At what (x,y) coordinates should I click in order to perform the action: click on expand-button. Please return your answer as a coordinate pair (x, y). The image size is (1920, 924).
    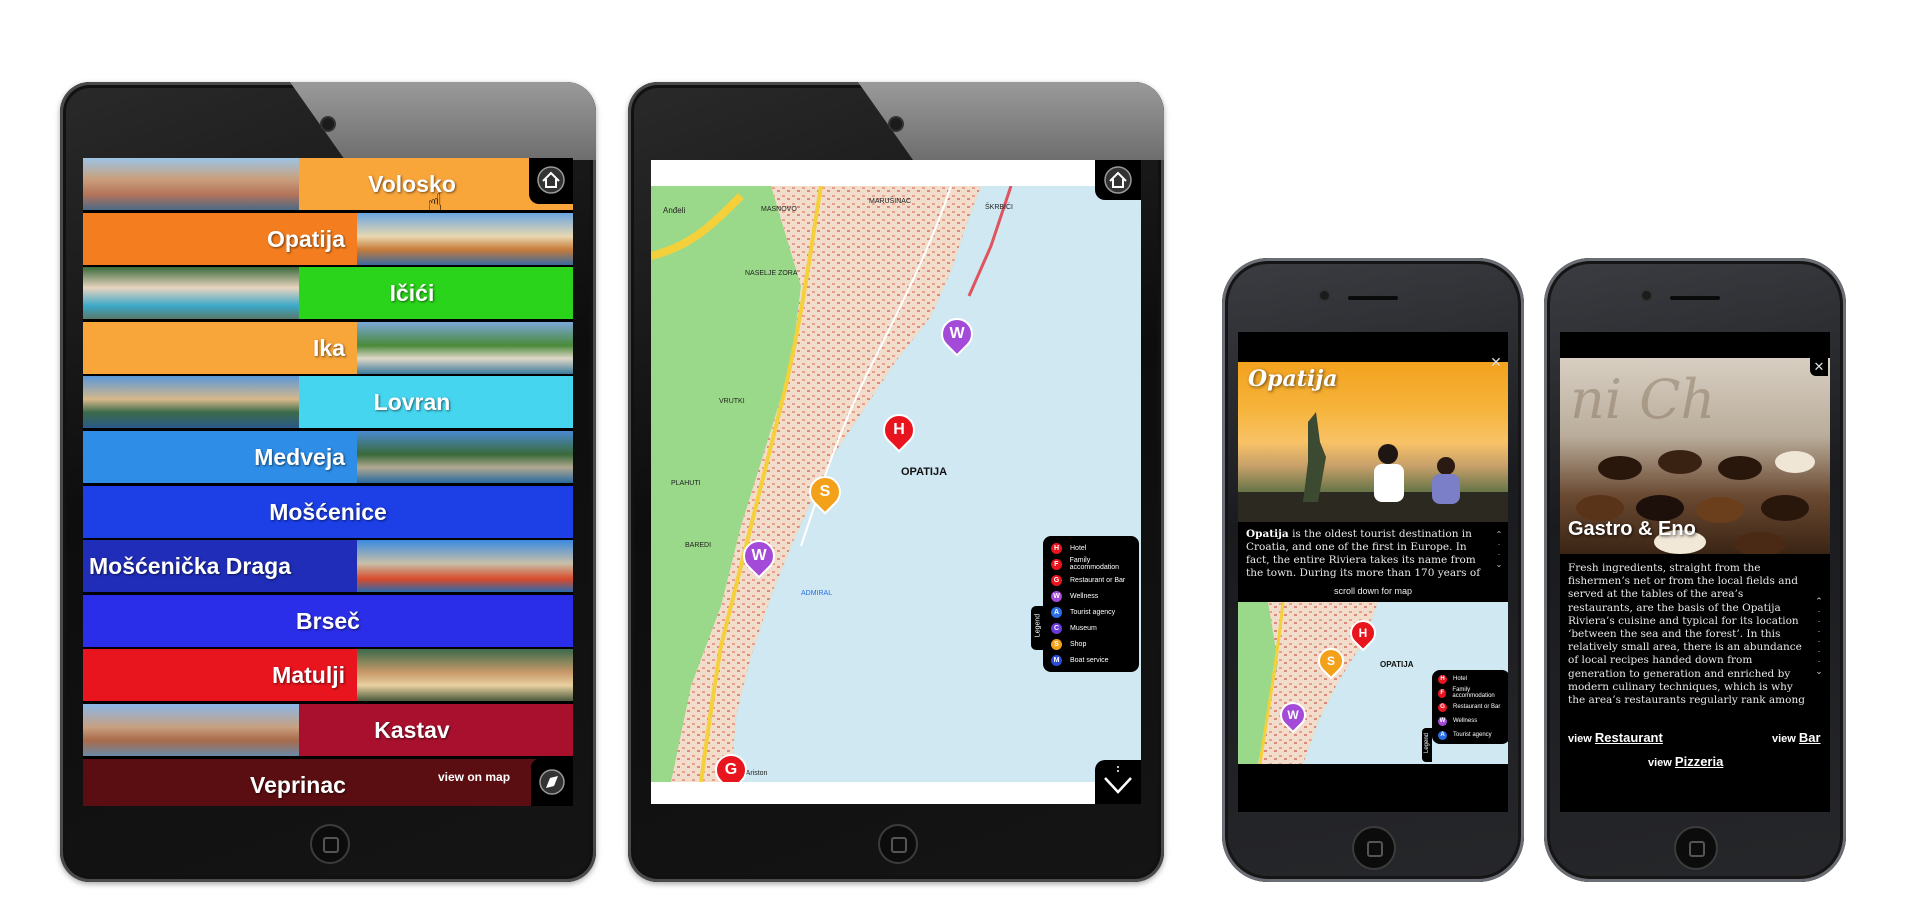
    Looking at the image, I should click on (1118, 782).